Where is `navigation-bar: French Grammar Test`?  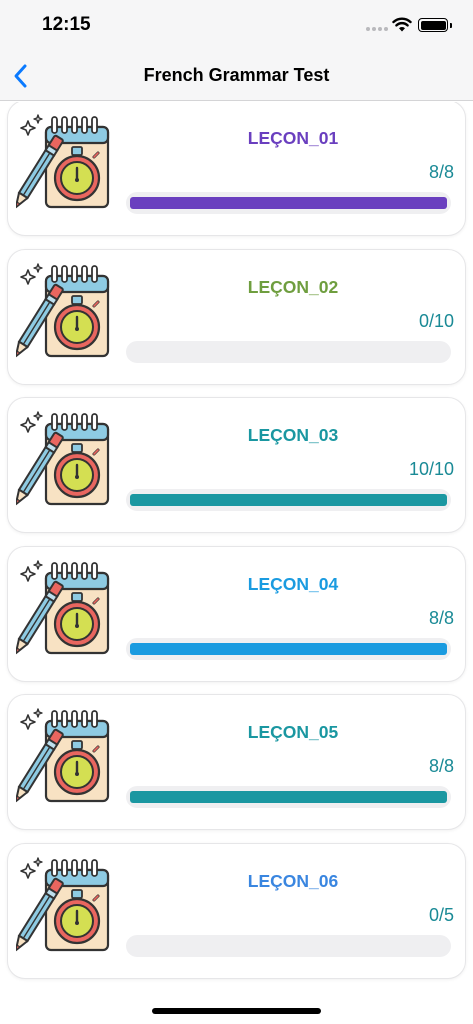
navigation-bar: French Grammar Test is located at coordinates (236, 75).